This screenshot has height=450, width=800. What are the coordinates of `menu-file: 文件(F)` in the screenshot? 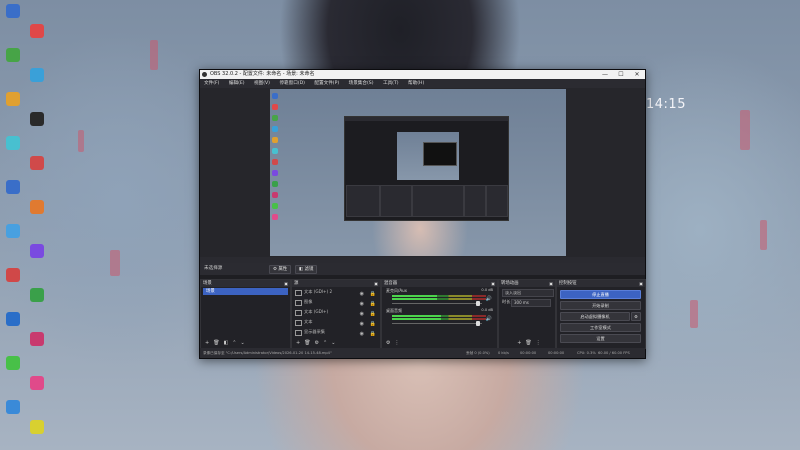 It's located at (211, 83).